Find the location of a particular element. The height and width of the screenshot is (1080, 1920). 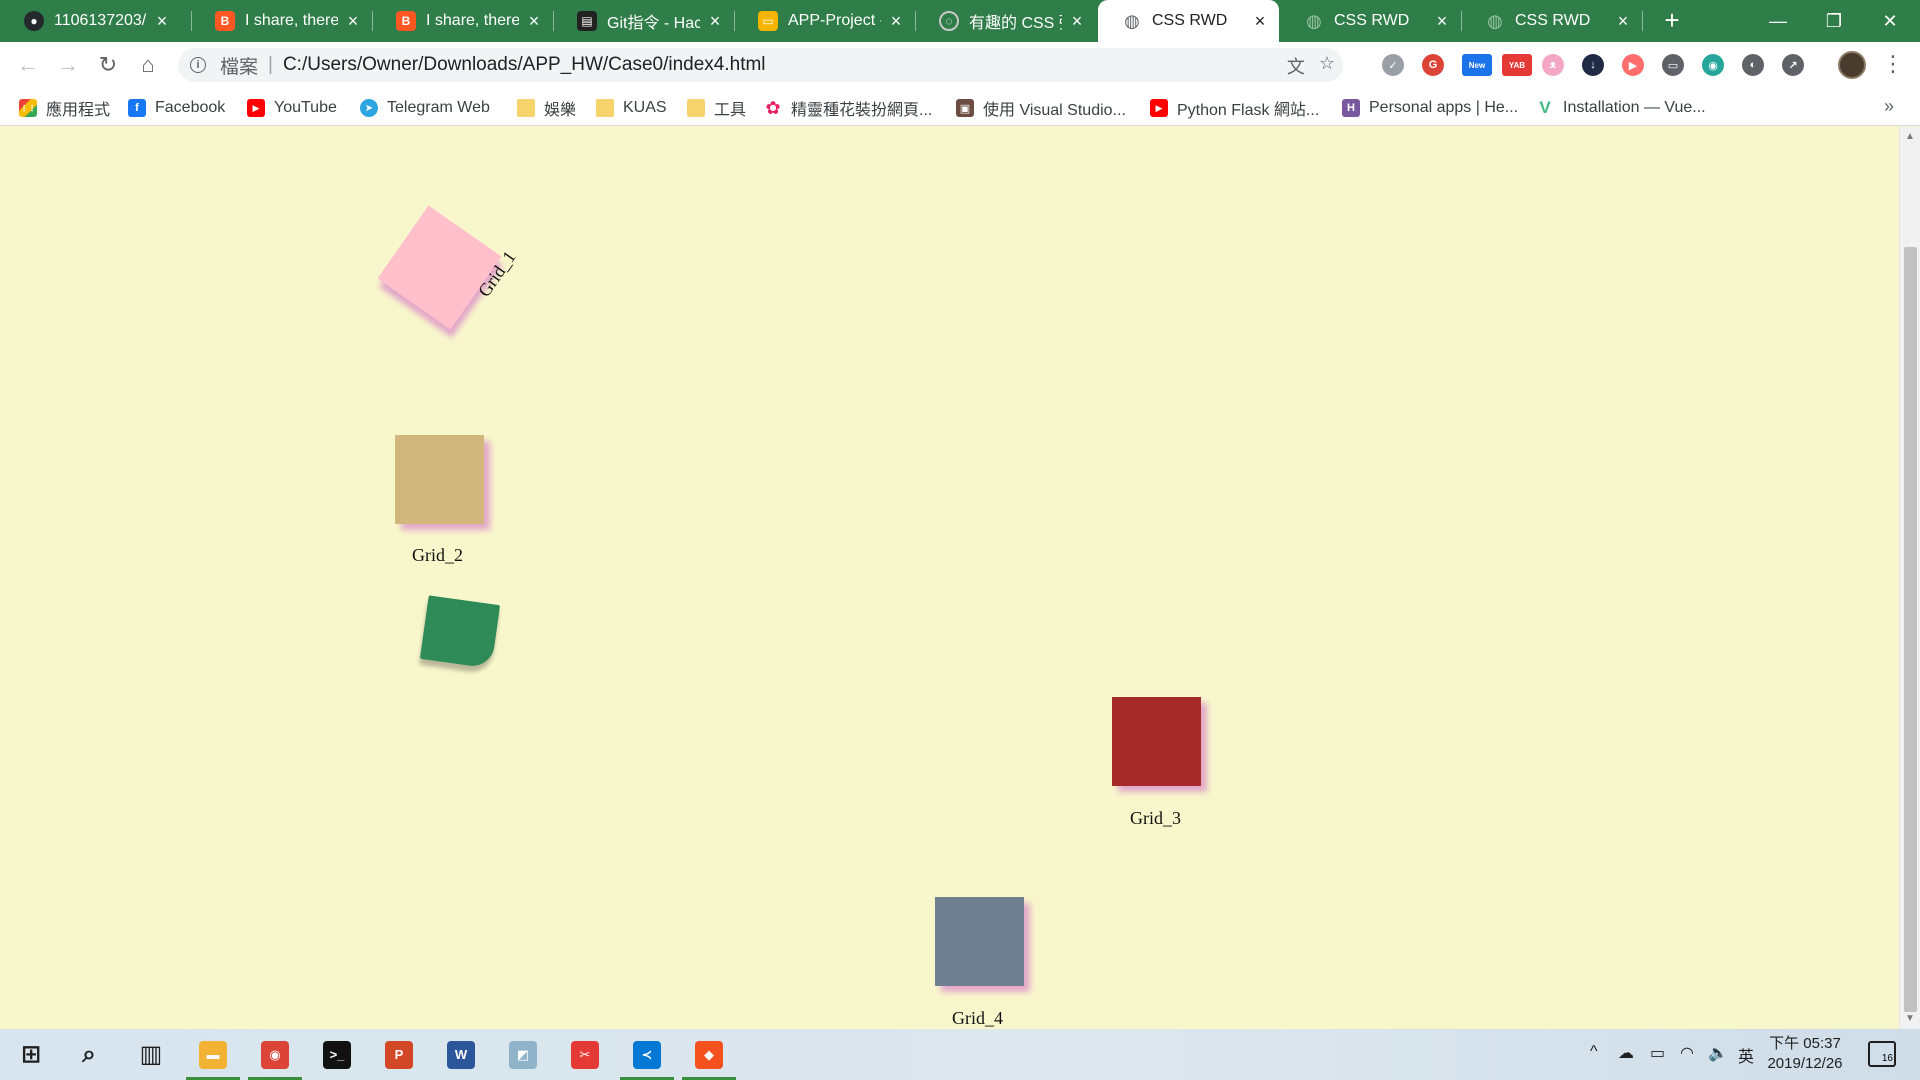

check-extension-icon: ✓ is located at coordinates (1393, 65).